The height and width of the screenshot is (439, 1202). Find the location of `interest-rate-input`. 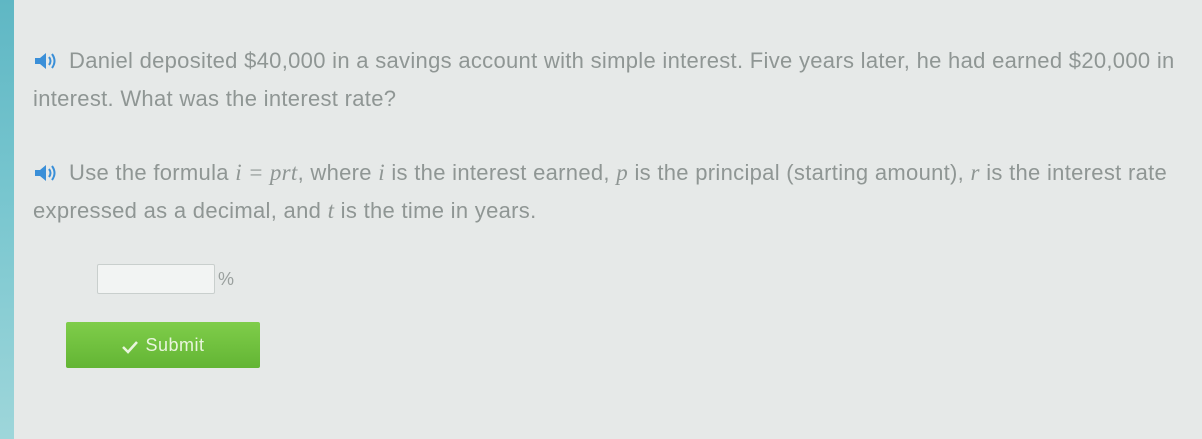

interest-rate-input is located at coordinates (156, 279).